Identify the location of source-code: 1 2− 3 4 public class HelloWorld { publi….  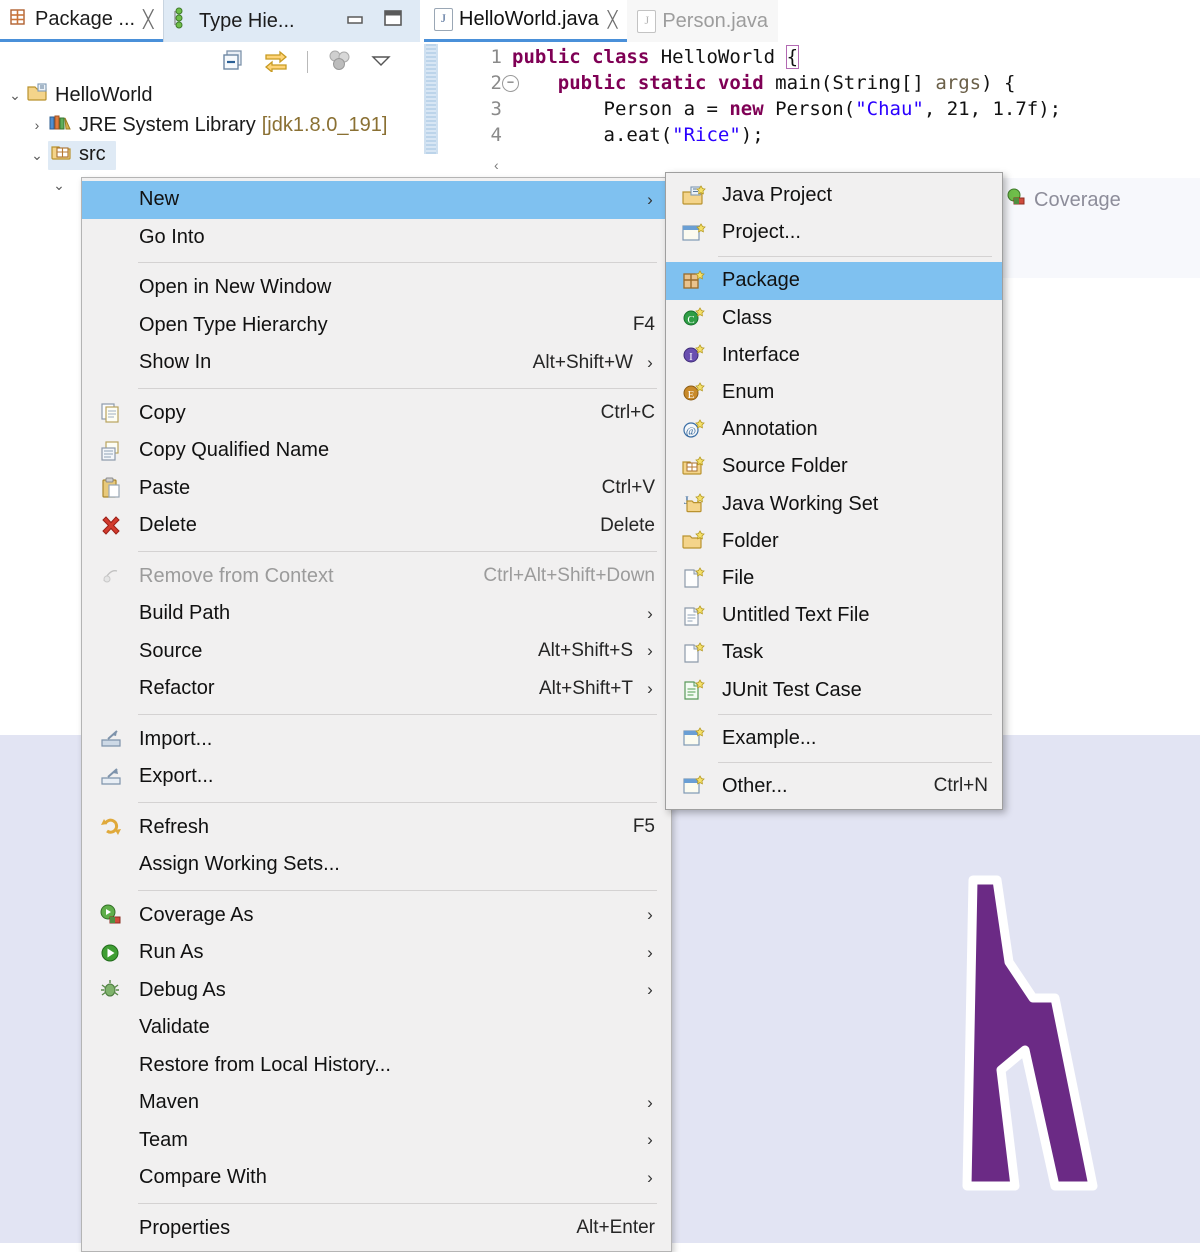
(812, 99).